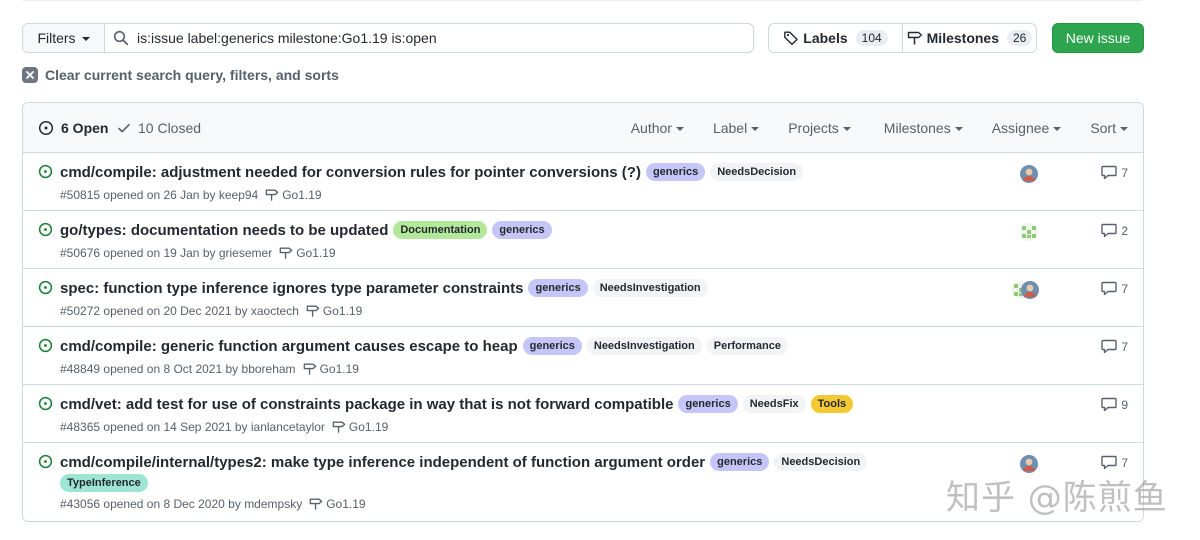  I want to click on issue-number: #50815, so click(80, 195).